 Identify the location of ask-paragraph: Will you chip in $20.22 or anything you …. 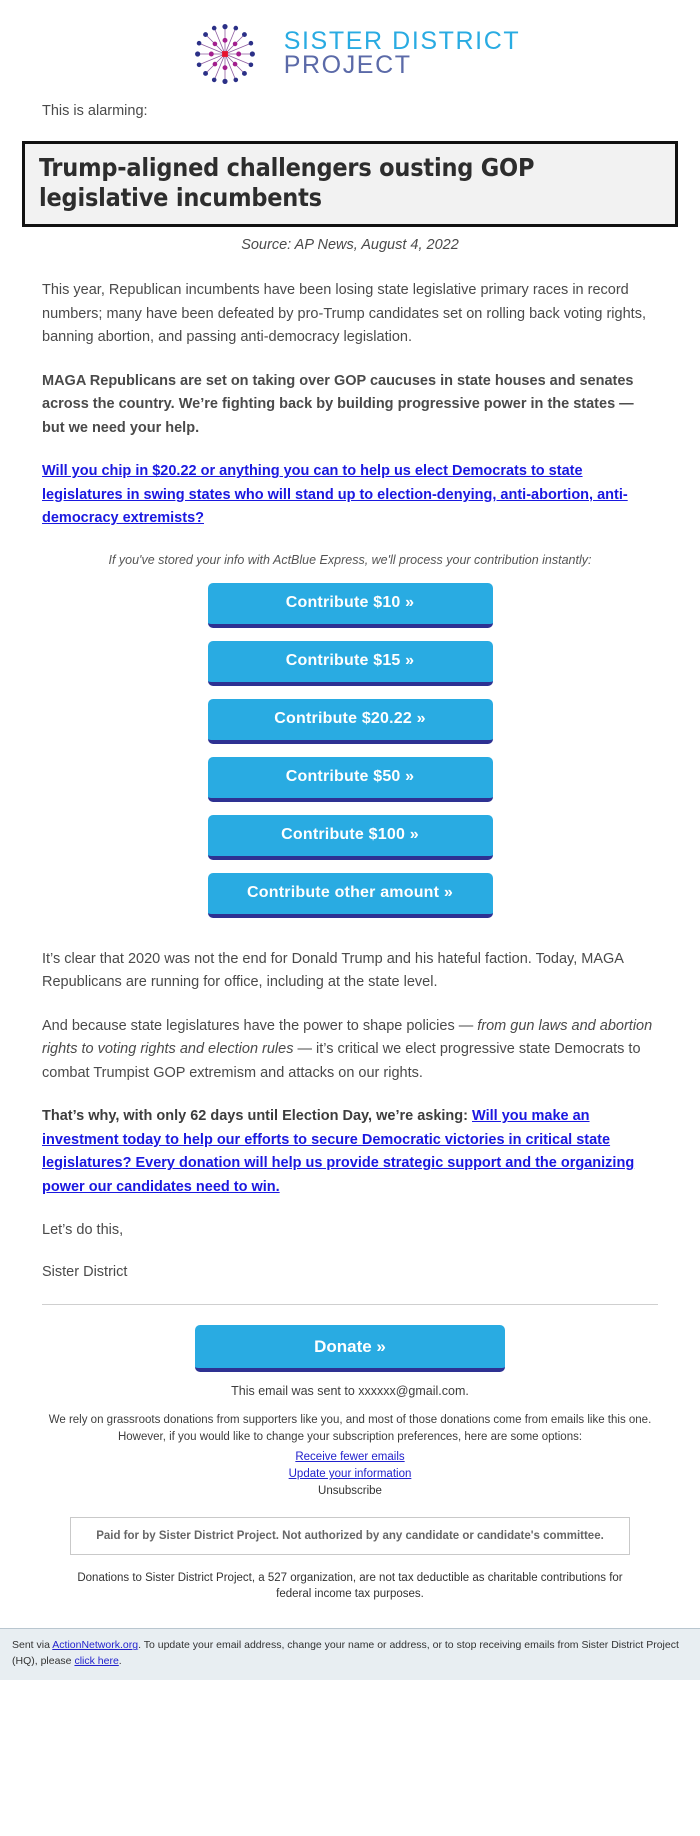
(350, 495).